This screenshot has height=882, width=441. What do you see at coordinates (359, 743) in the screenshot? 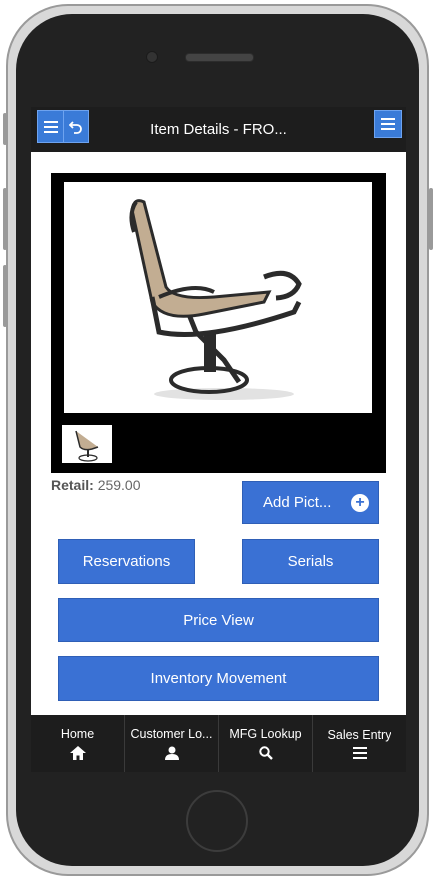
I see `nav-sales-entry: Sales Entry` at bounding box center [359, 743].